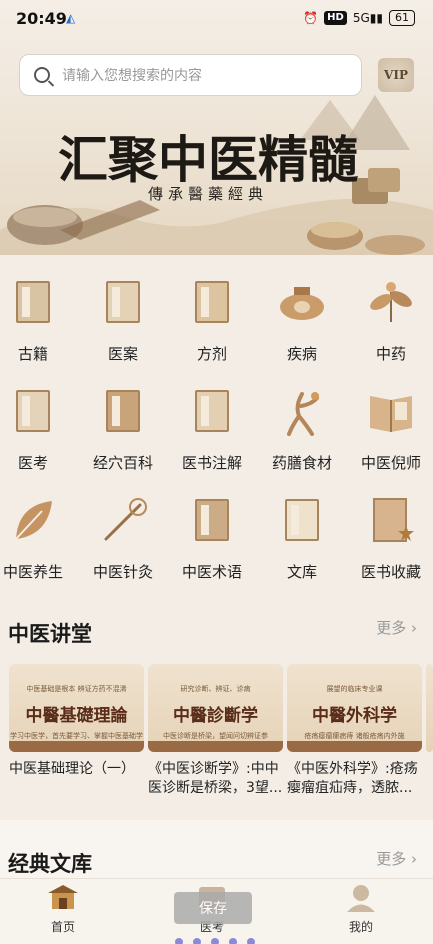  What do you see at coordinates (311, 18) in the screenshot?
I see `alarm-icon: ⏰` at bounding box center [311, 18].